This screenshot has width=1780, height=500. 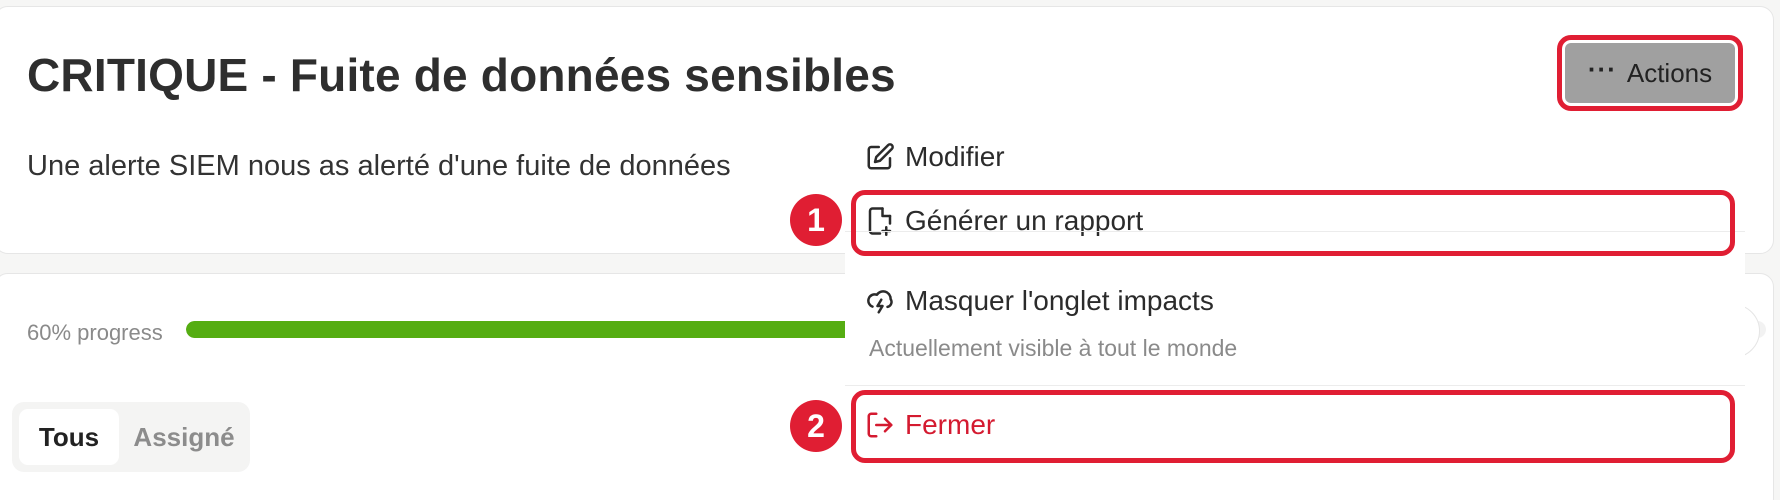 I want to click on filter-tabs: Tous Assigné, so click(x=131, y=437).